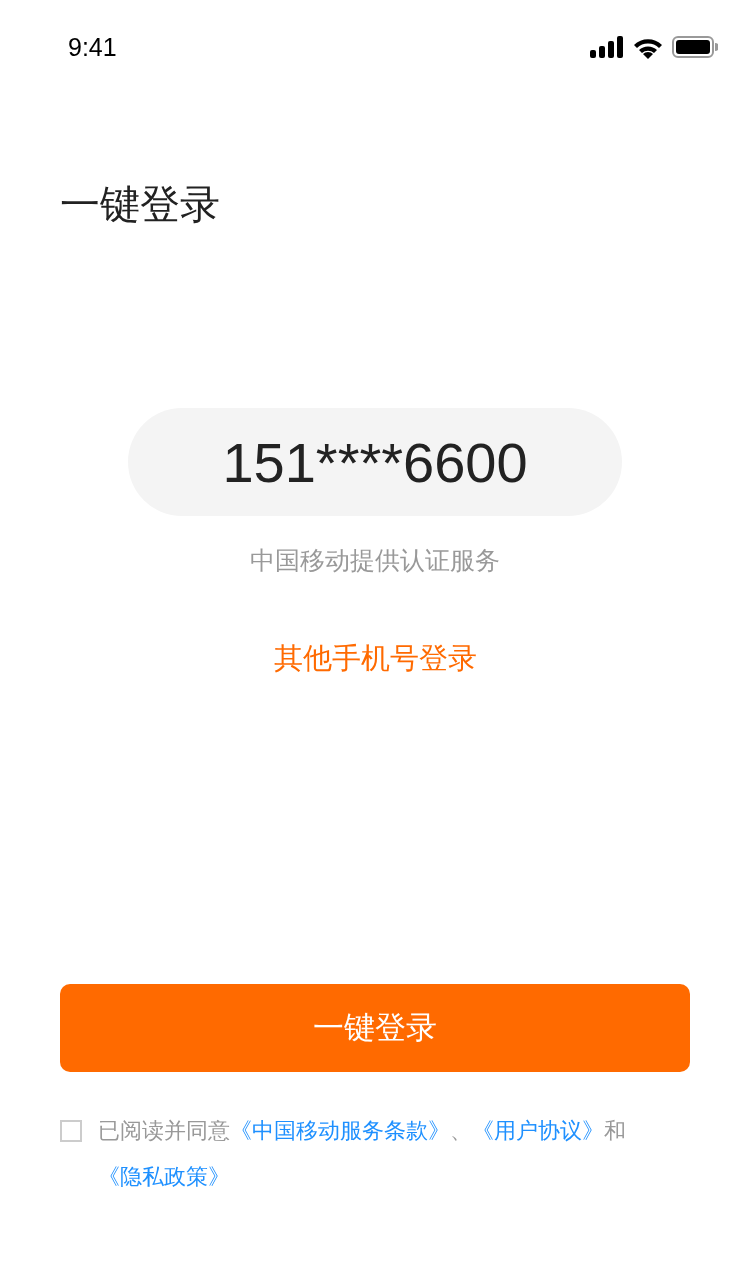  I want to click on battery-icon, so click(695, 47).